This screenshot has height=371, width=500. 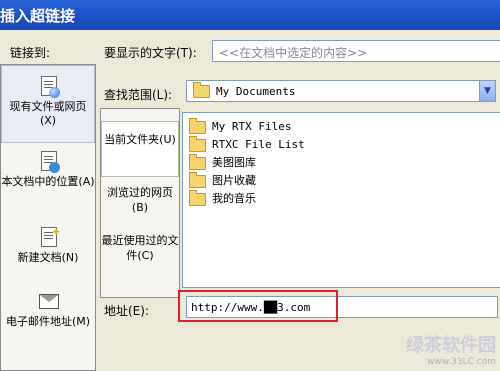 What do you see at coordinates (48, 257) in the screenshot?
I see `nav-label: 新建文档(N)` at bounding box center [48, 257].